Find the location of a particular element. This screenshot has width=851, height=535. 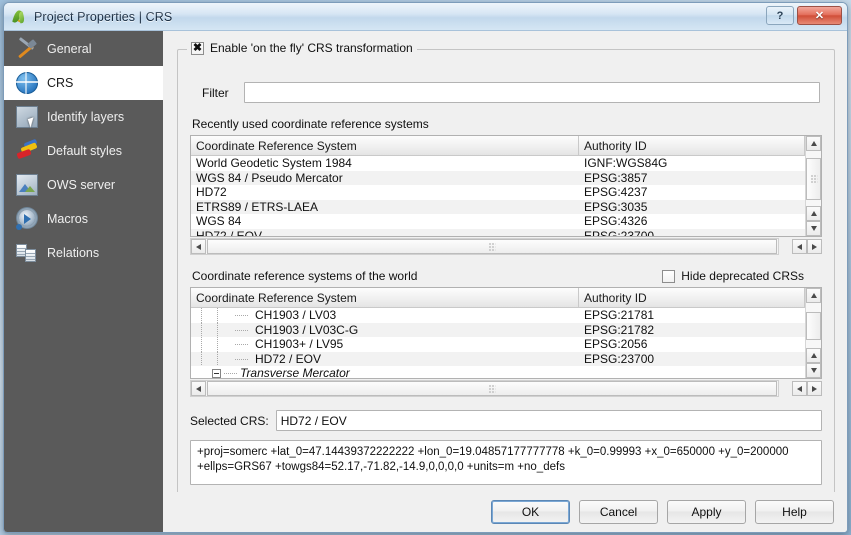

table-row: HD72 EPSG:4237 is located at coordinates (506, 192).